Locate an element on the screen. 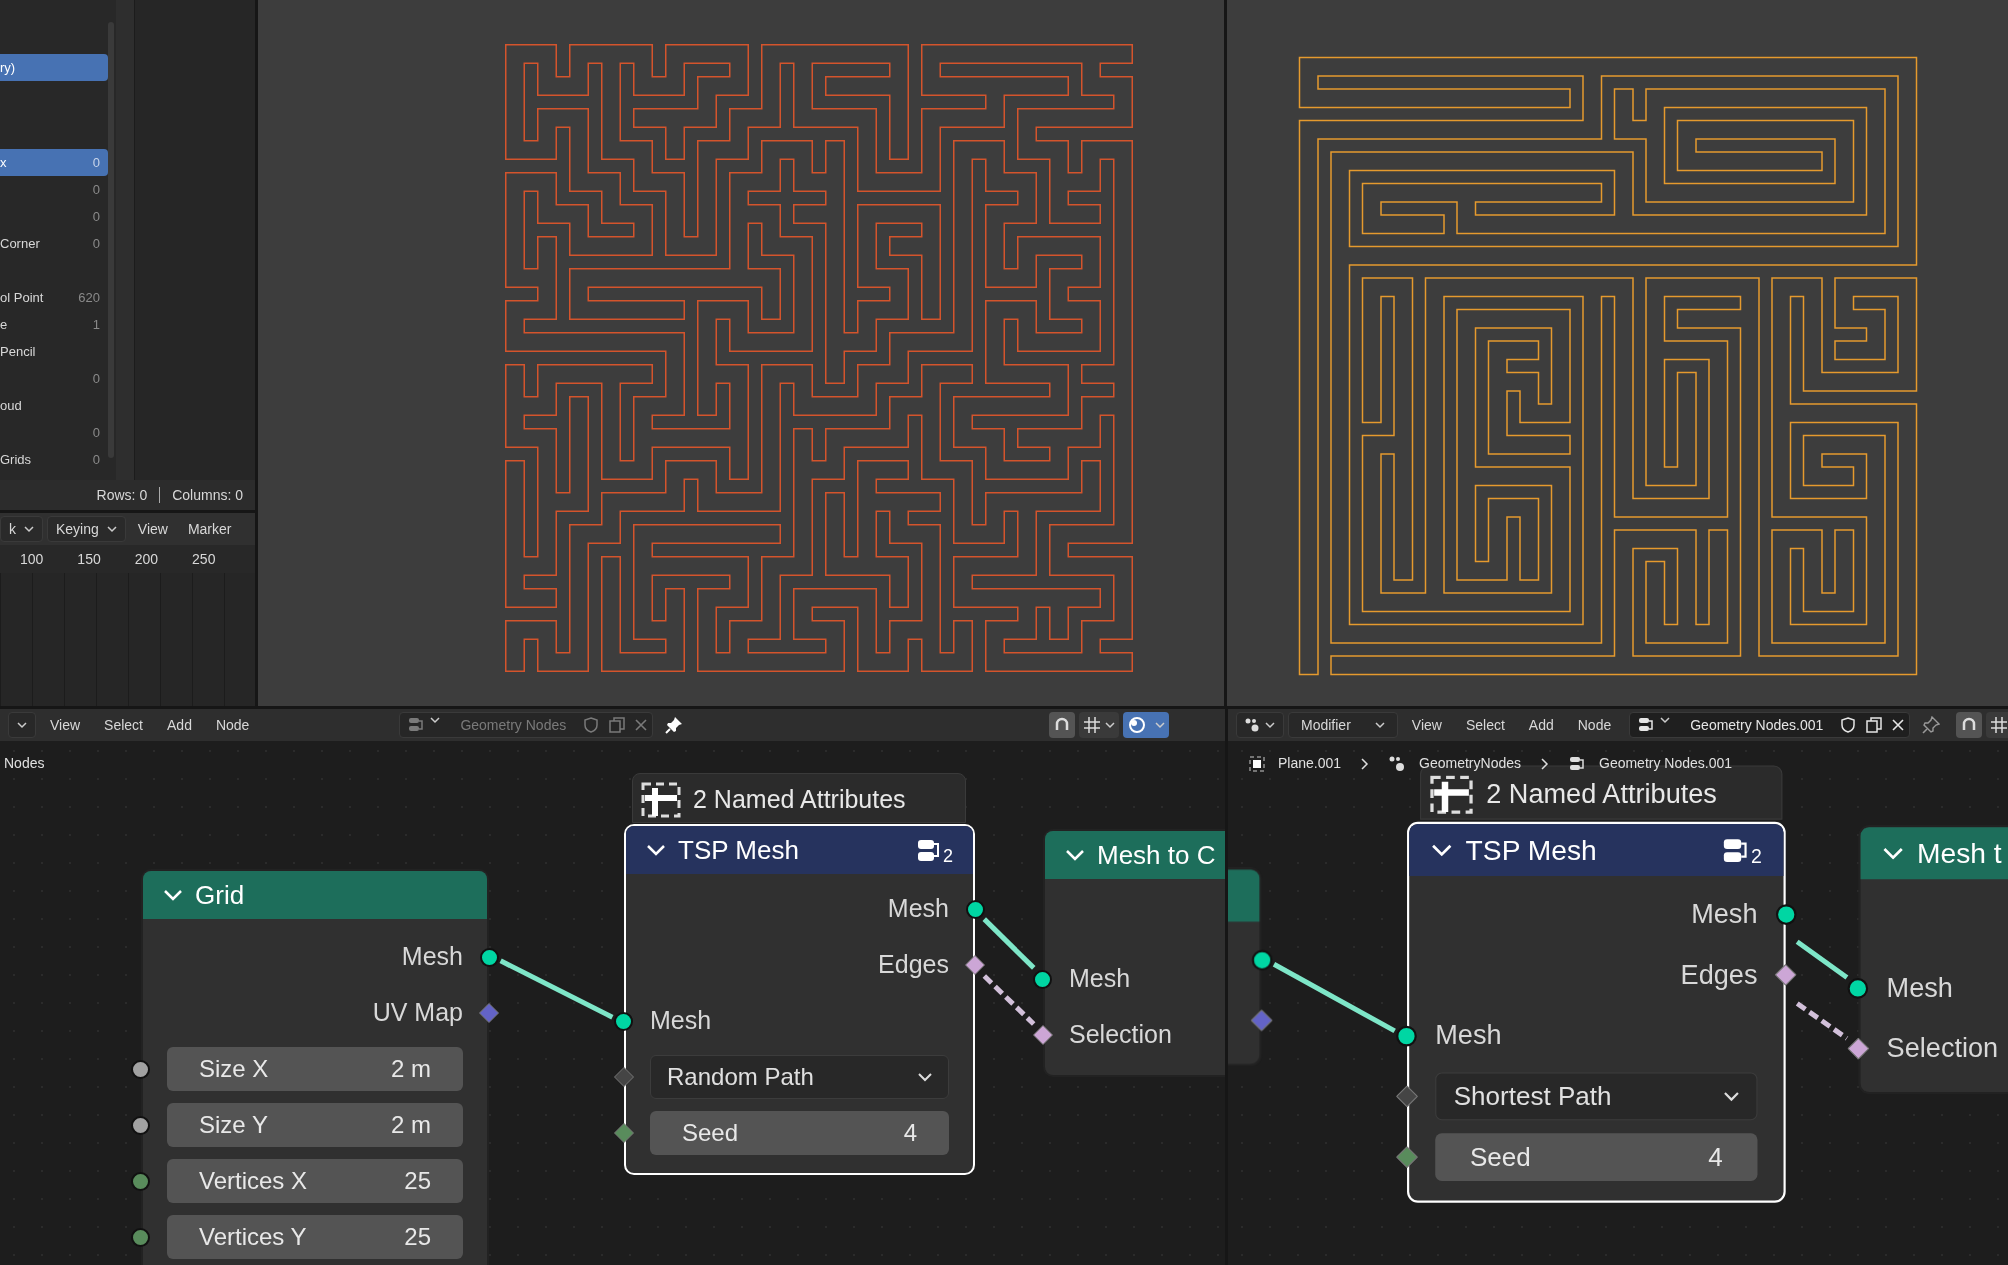 The image size is (2008, 1265). field-label: Size Y is located at coordinates (233, 1125).